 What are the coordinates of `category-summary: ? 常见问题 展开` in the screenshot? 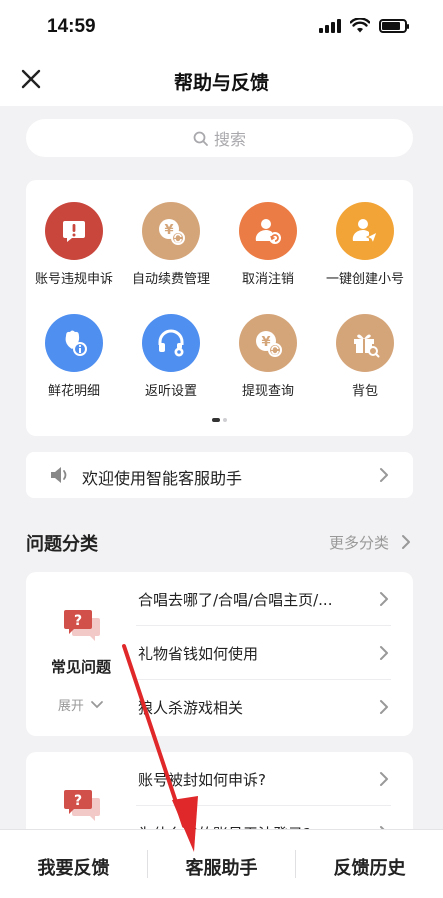 It's located at (81, 654).